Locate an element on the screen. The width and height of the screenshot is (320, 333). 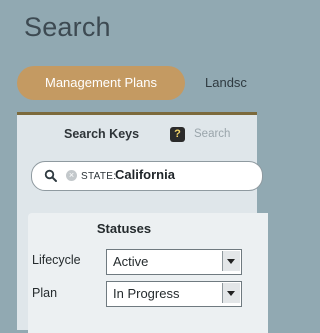
lifecycle-select-value: Active is located at coordinates (131, 261).